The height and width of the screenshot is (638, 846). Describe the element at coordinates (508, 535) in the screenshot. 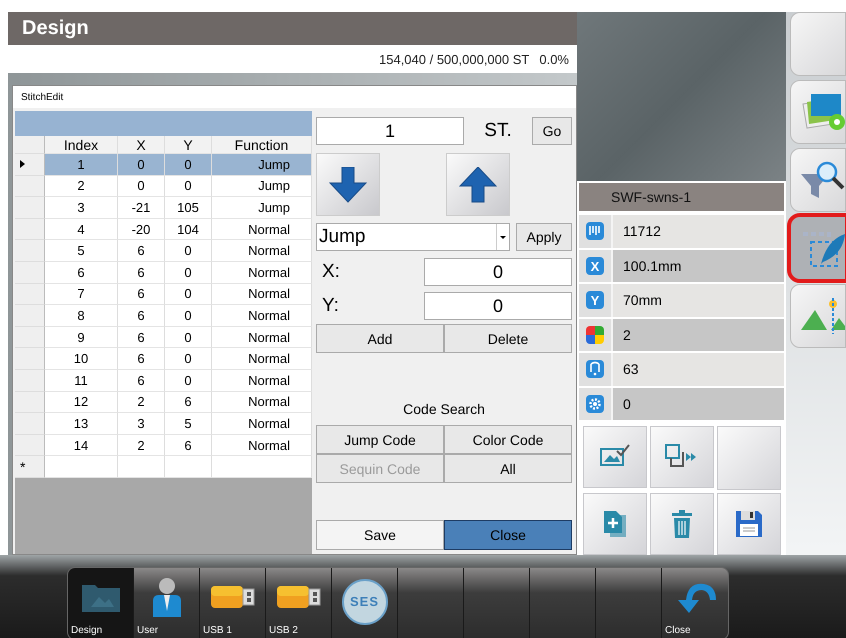

I see `dialog-button: Close` at that location.